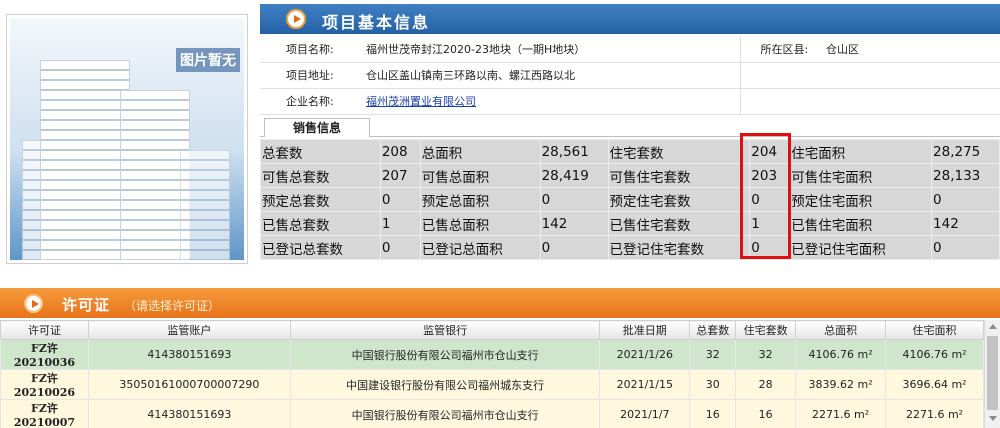 The width and height of the screenshot is (1000, 428). Describe the element at coordinates (861, 175) in the screenshot. I see `sales-label: 可售住宅面积` at that location.